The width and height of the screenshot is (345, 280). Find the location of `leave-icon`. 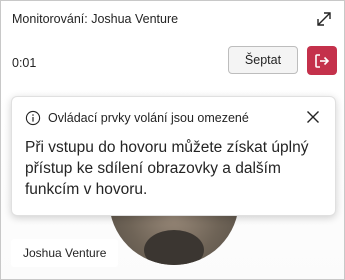

leave-icon is located at coordinates (322, 60).